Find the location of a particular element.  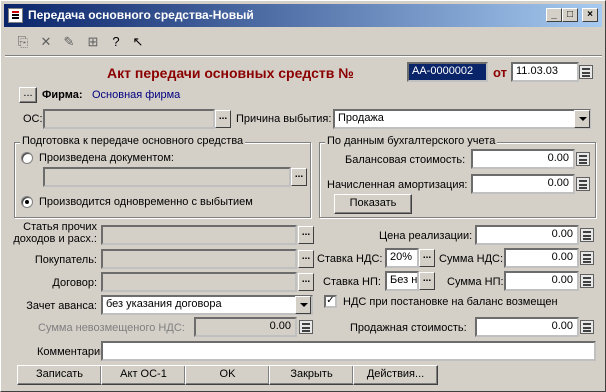

vat-rate-field: 20% is located at coordinates (402, 258).